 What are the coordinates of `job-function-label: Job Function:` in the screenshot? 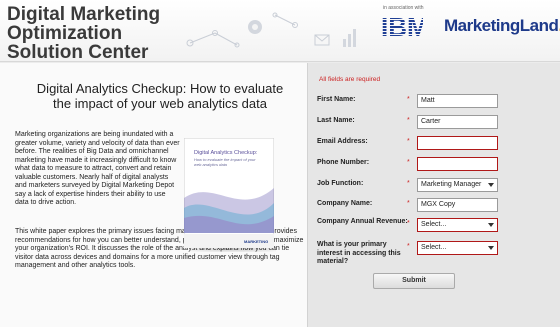 It's located at (340, 183).